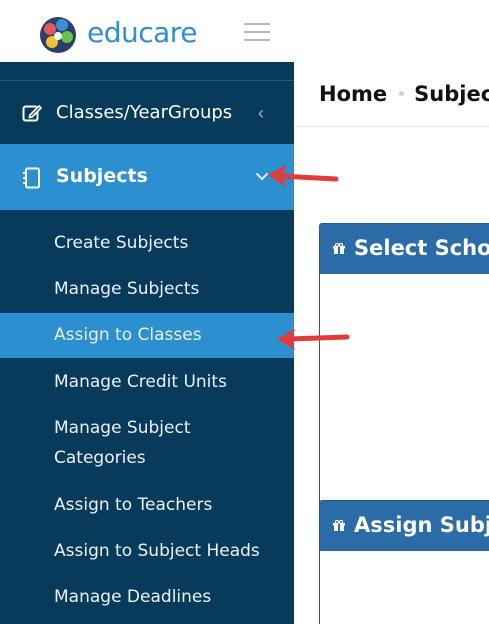 The image size is (489, 624). I want to click on breadcrumb-separator, so click(402, 93).